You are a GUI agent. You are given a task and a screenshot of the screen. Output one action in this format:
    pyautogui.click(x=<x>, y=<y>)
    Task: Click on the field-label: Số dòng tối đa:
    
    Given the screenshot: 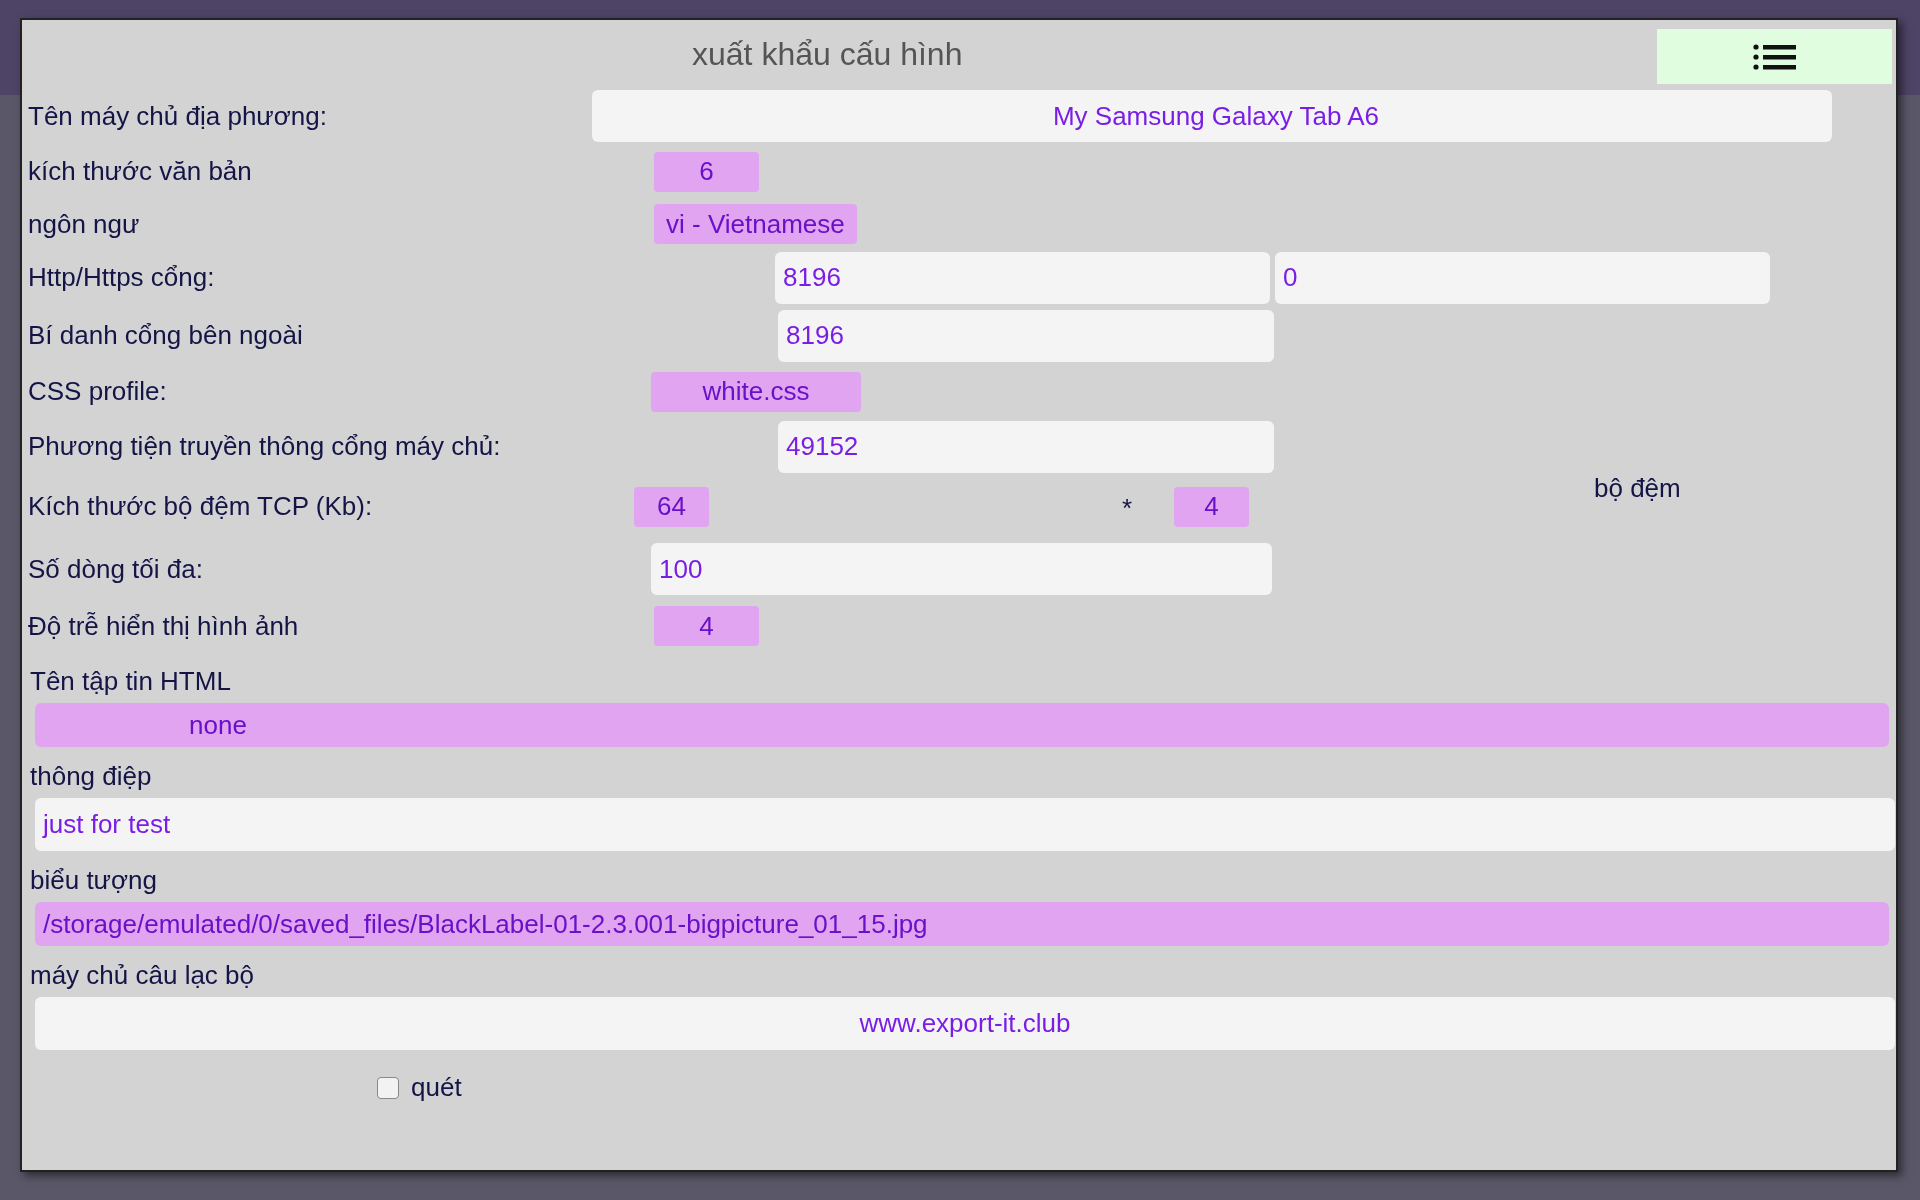 What is the action you would take?
    pyautogui.click(x=115, y=569)
    